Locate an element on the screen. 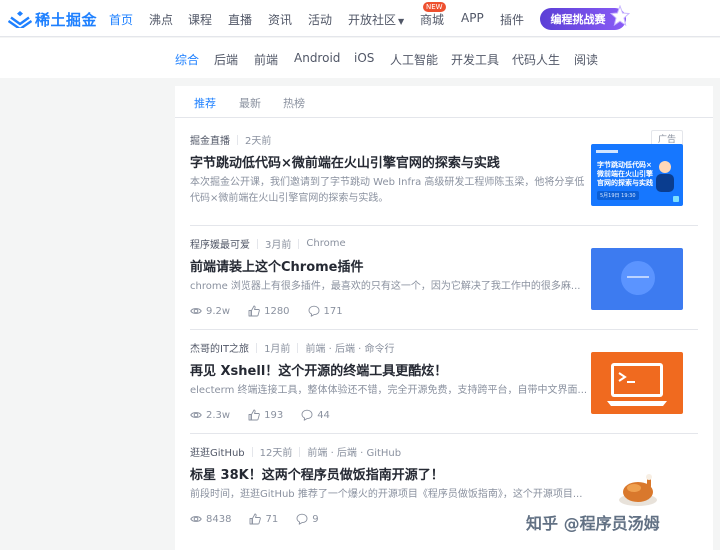 This screenshot has height=550, width=720. view-count: 9.2w is located at coordinates (210, 311).